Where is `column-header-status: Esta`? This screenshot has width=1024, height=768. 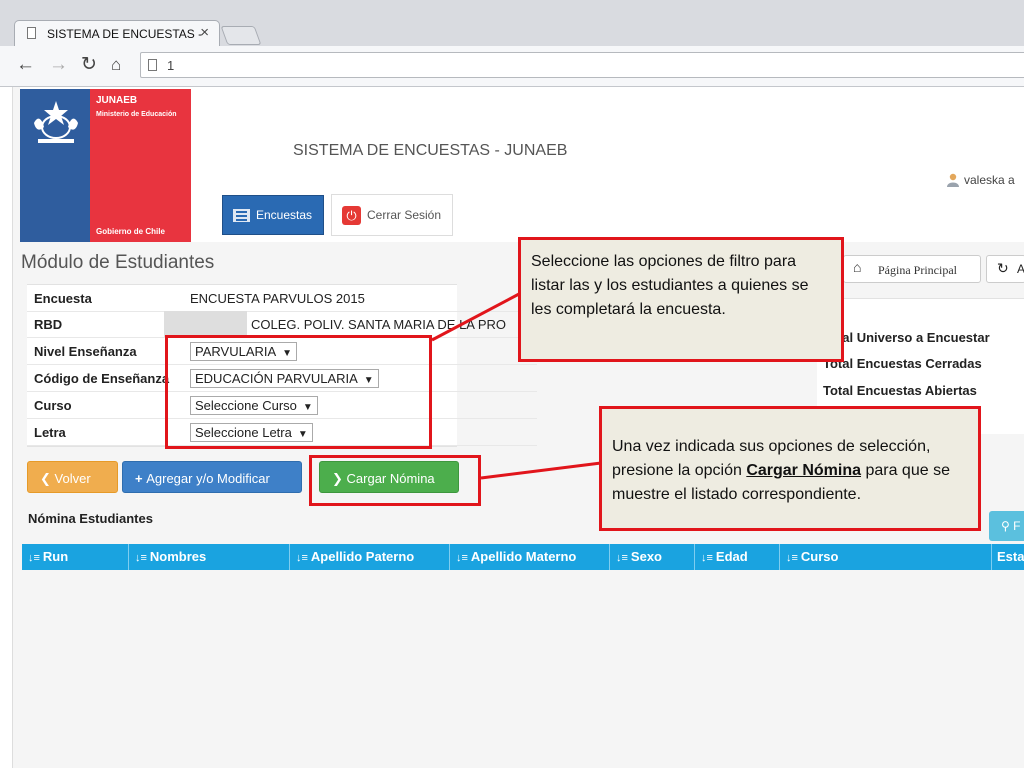
column-header-status: Esta is located at coordinates (1008, 557).